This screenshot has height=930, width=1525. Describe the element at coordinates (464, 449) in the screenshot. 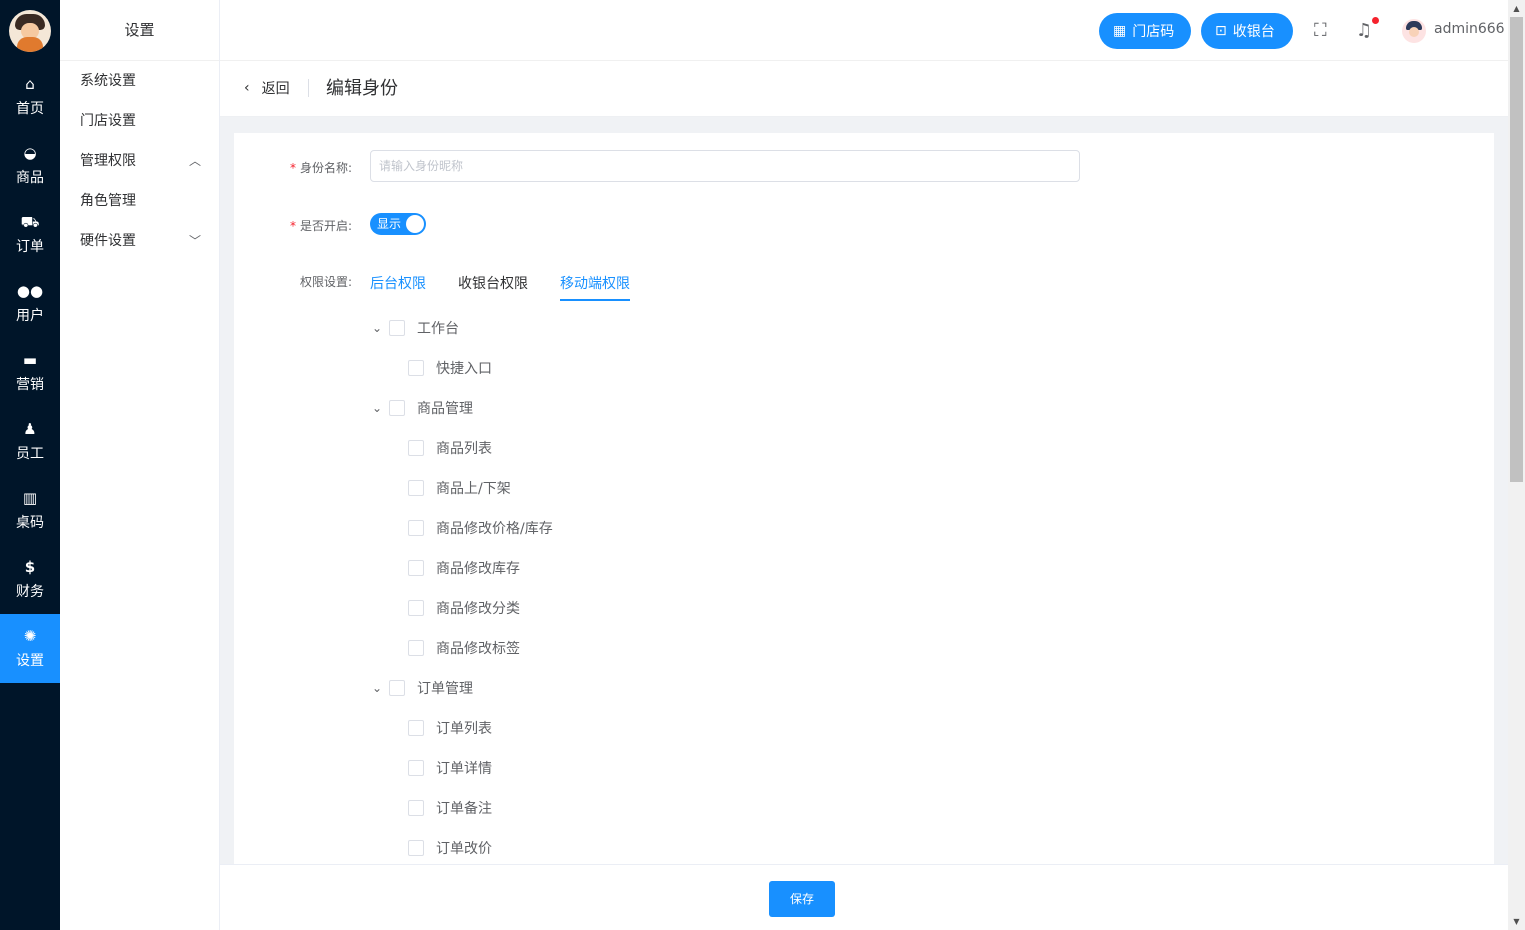

I see `tree-leaf-label: 商品列表` at that location.